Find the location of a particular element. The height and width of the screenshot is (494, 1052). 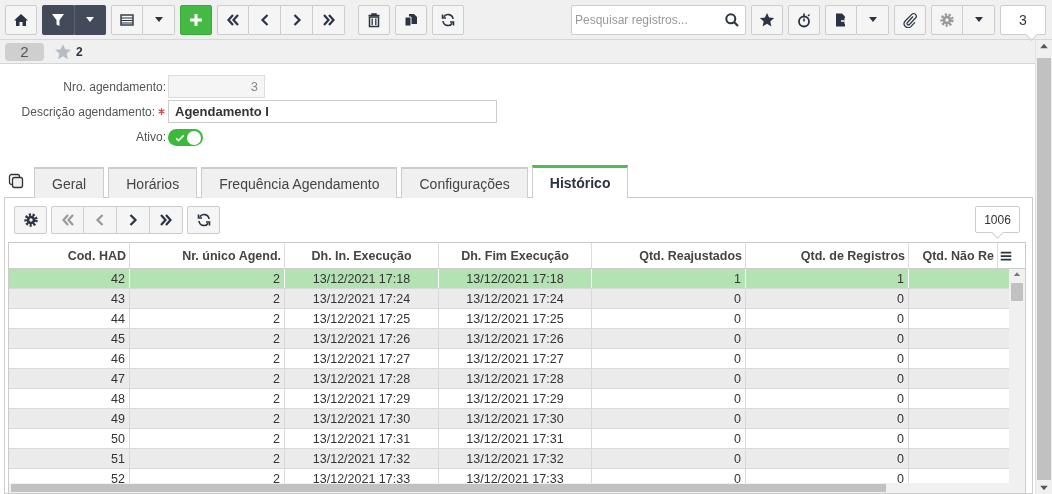

column-header: Qtd. de Registros is located at coordinates (852, 255).